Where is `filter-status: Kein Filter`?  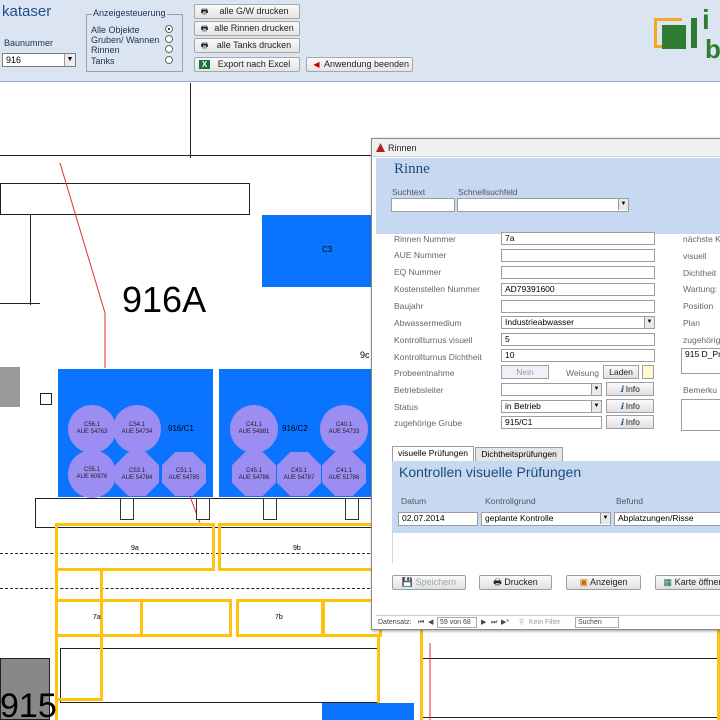
filter-status: Kein Filter is located at coordinates (545, 622).